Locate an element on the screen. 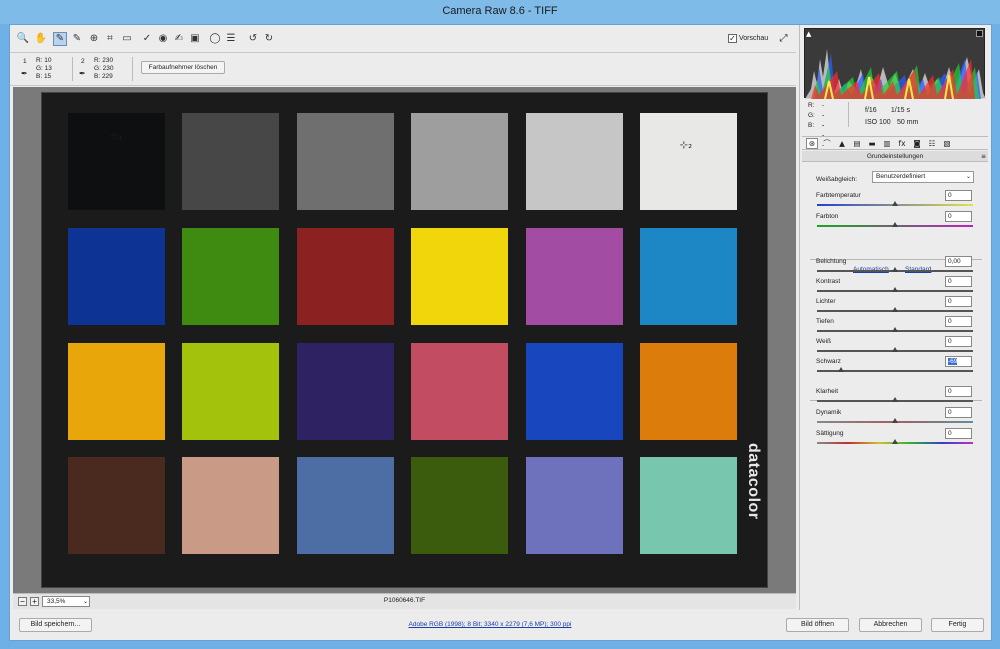 The height and width of the screenshot is (649, 1000). sampler-2-r: R: 230 is located at coordinates (104, 60).